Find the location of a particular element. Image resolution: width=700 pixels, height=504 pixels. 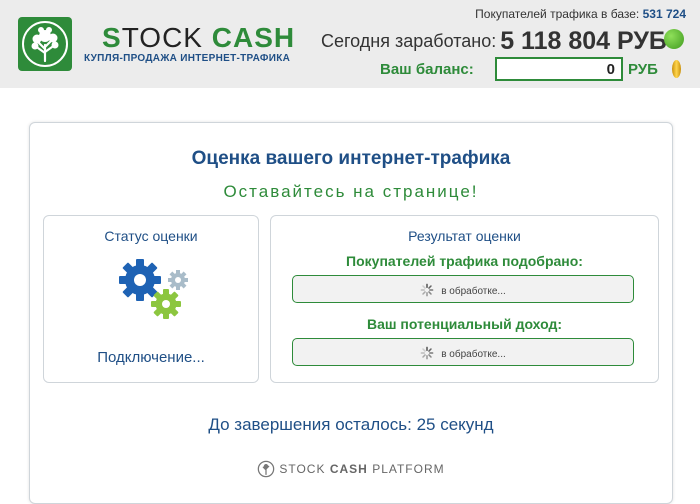

brand-cash: CASH is located at coordinates (253, 37).